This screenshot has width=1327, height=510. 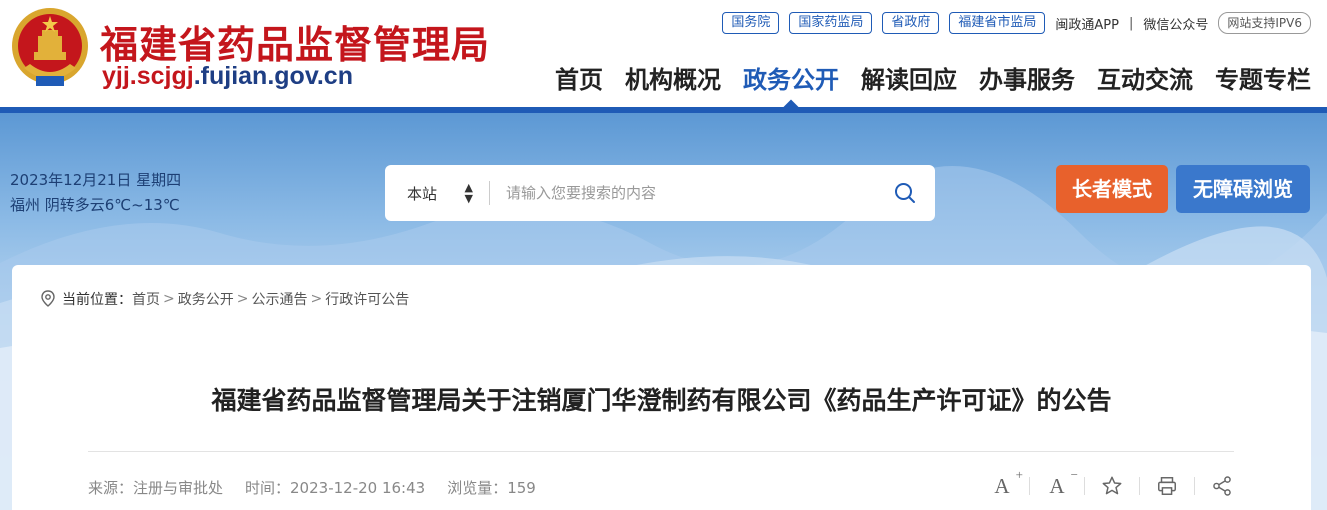 What do you see at coordinates (1112, 486) in the screenshot?
I see `favorite-star-icon` at bounding box center [1112, 486].